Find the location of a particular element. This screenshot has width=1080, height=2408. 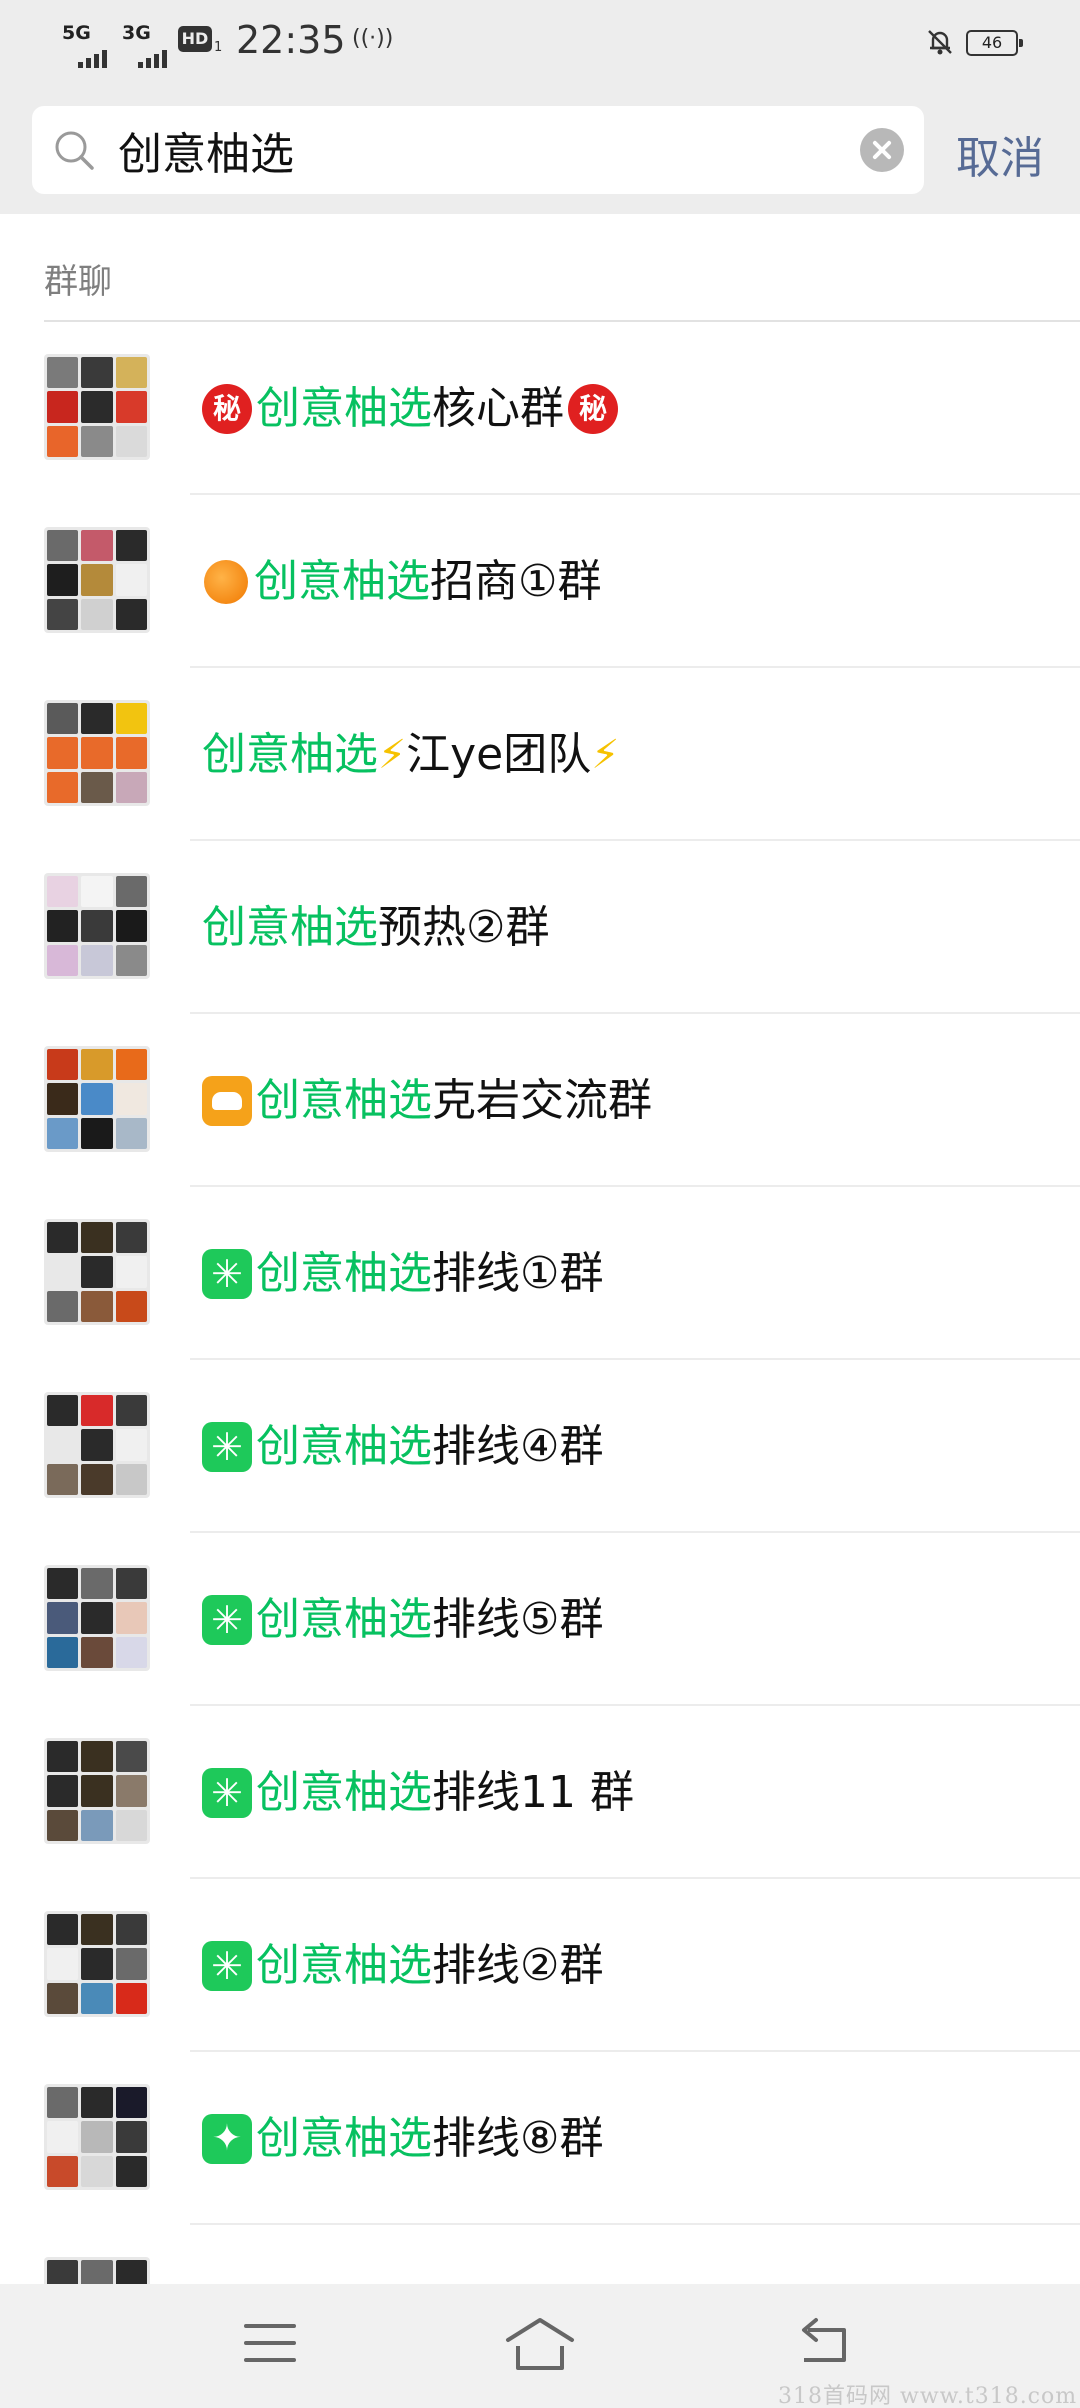

list-item: 秘 创意柚选 核心群 秘 is located at coordinates (540, 408).